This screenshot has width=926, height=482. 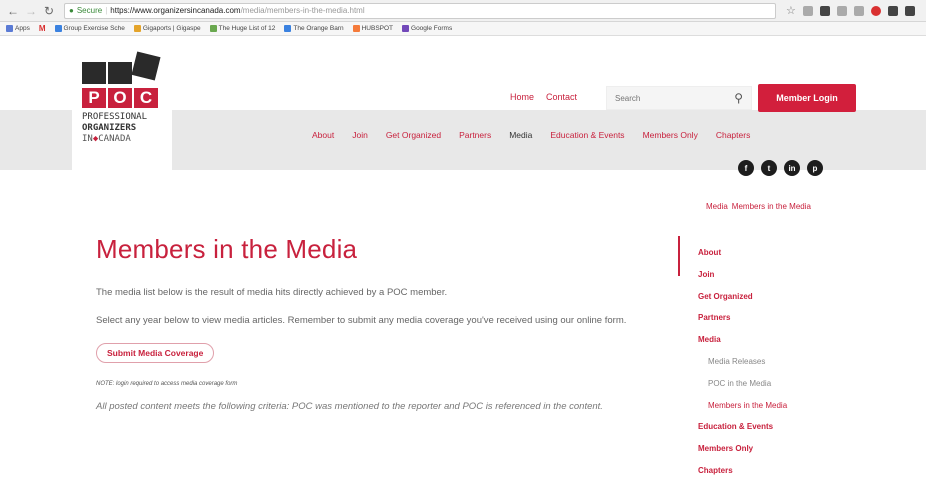 I want to click on bookmark-label: Group Exercise Sche, so click(x=94, y=28).